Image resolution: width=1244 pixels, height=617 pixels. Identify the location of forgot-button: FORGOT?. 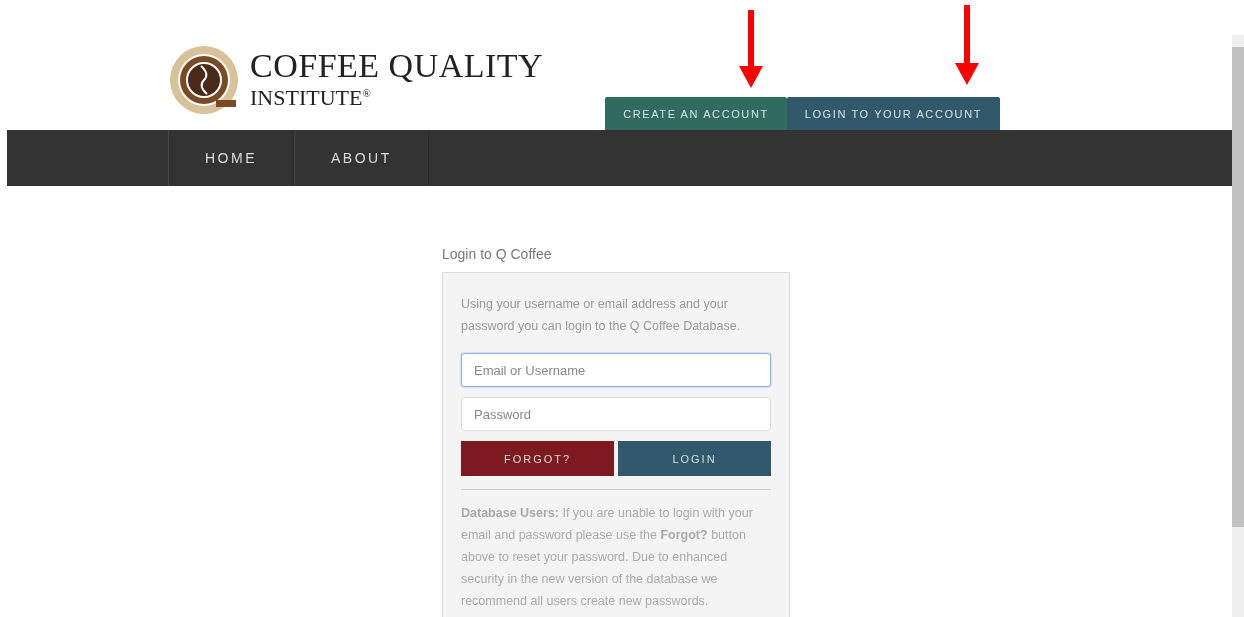
(537, 458).